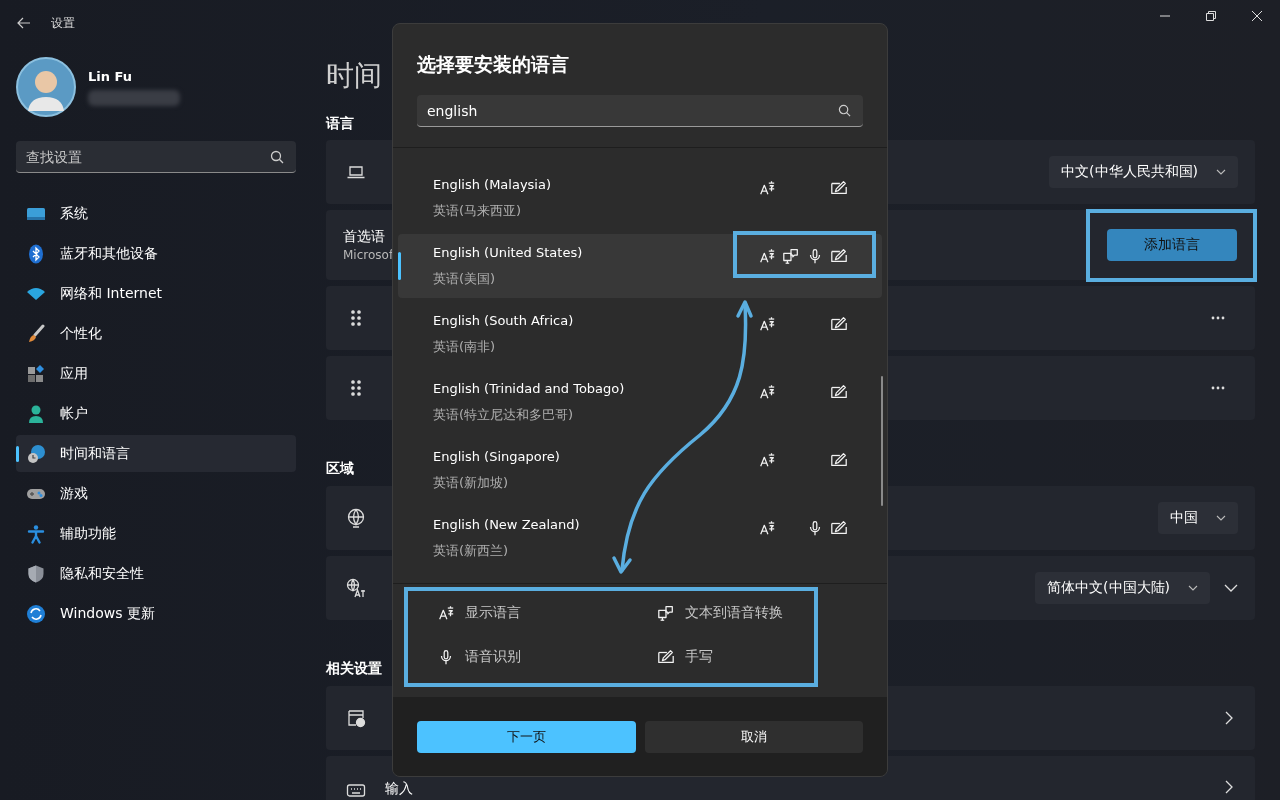 The width and height of the screenshot is (1280, 800). I want to click on back-arrow-icon, so click(24, 23).